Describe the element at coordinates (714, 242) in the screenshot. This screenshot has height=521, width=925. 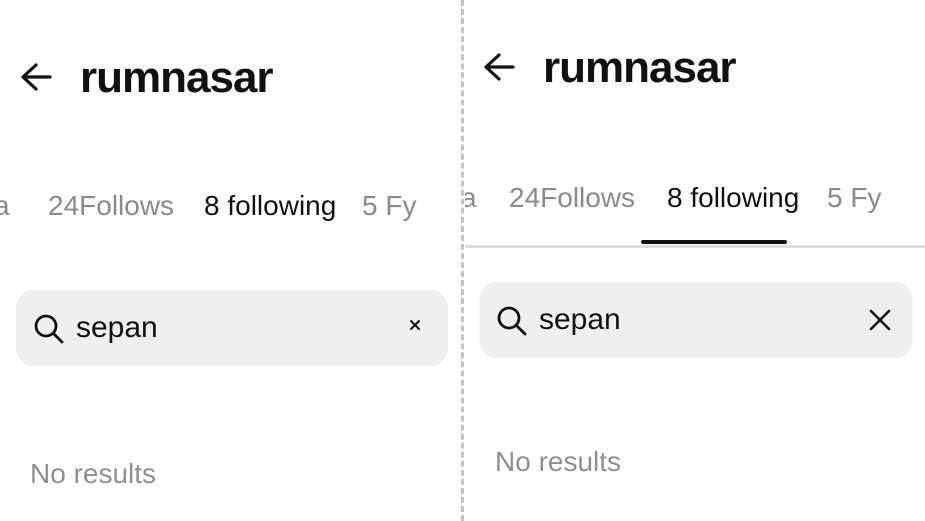
I see `active-tab-indicator` at that location.